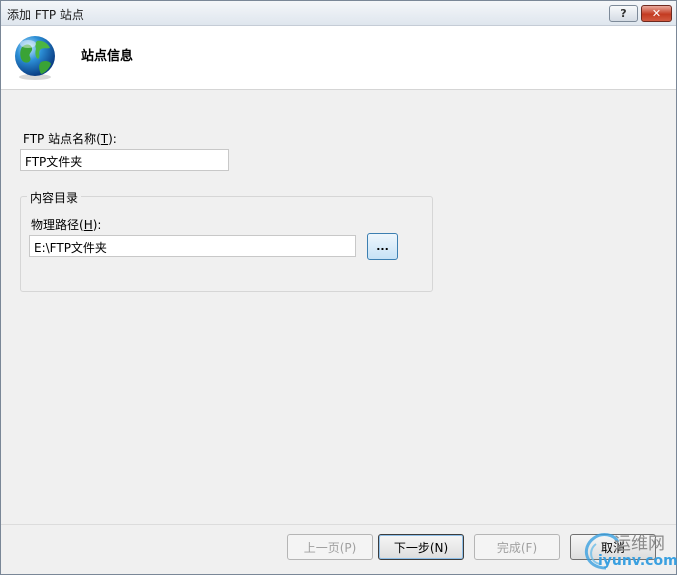 This screenshot has width=677, height=575. What do you see at coordinates (35, 58) in the screenshot?
I see `globe-icon` at bounding box center [35, 58].